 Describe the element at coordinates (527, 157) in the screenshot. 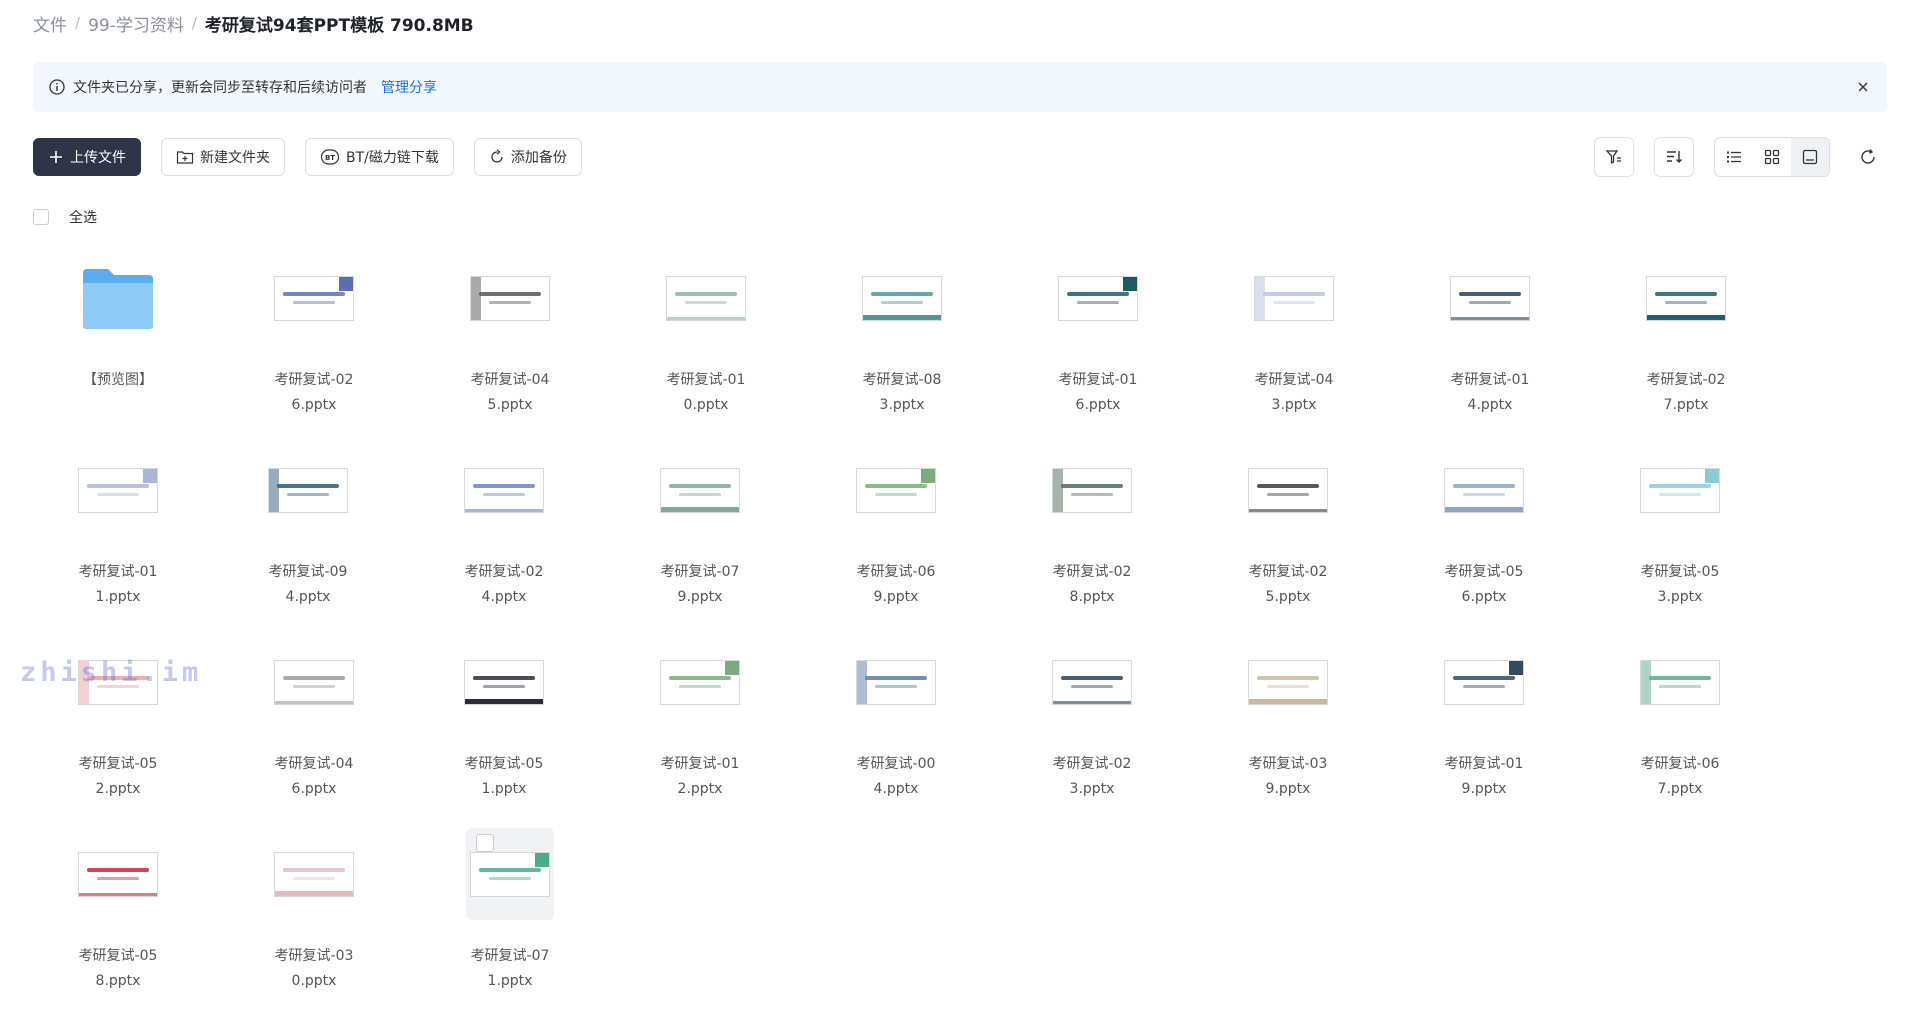

I see `add-backup-button: 添加备份` at that location.